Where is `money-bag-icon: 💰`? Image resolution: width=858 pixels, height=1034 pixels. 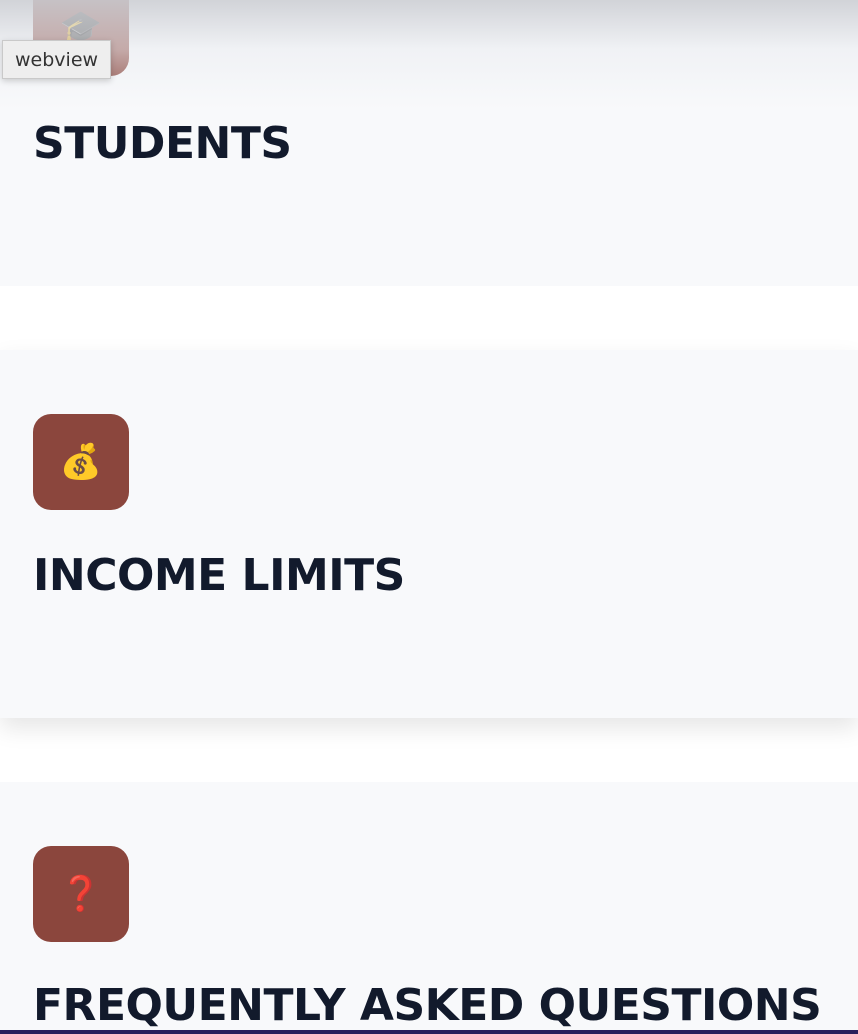 money-bag-icon: 💰 is located at coordinates (81, 462).